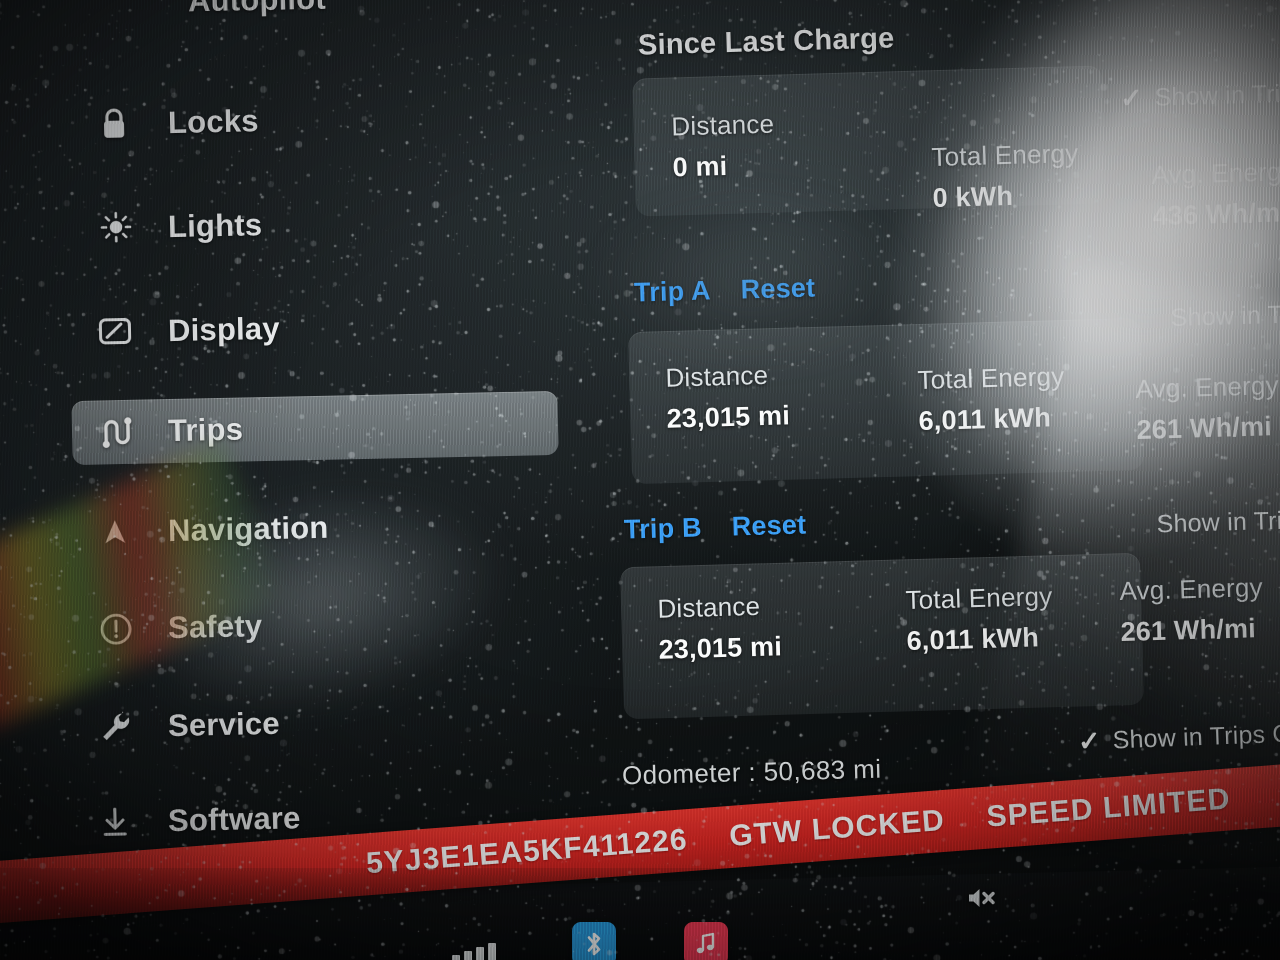  Describe the element at coordinates (719, 627) in the screenshot. I see `trip-b-distance: Distance 23,015 mi` at that location.